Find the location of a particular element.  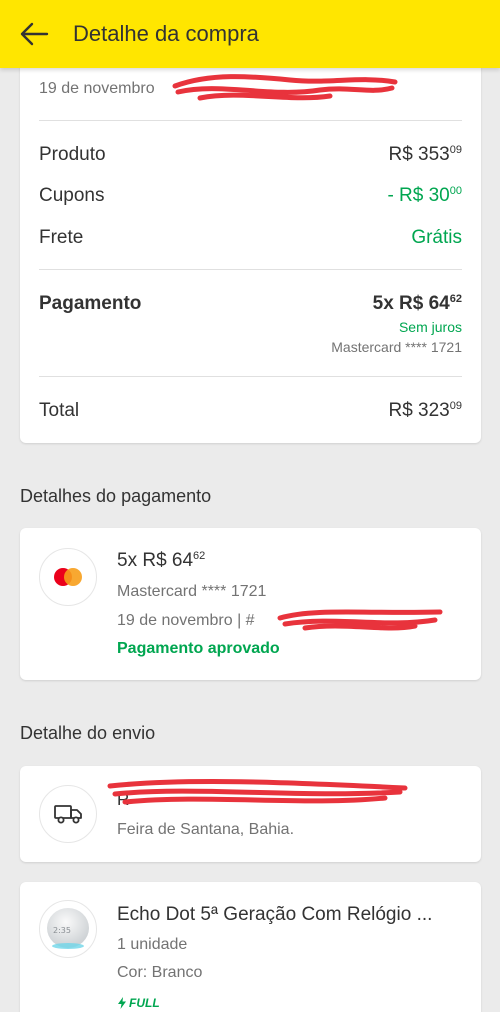

back-button is located at coordinates (34, 34).